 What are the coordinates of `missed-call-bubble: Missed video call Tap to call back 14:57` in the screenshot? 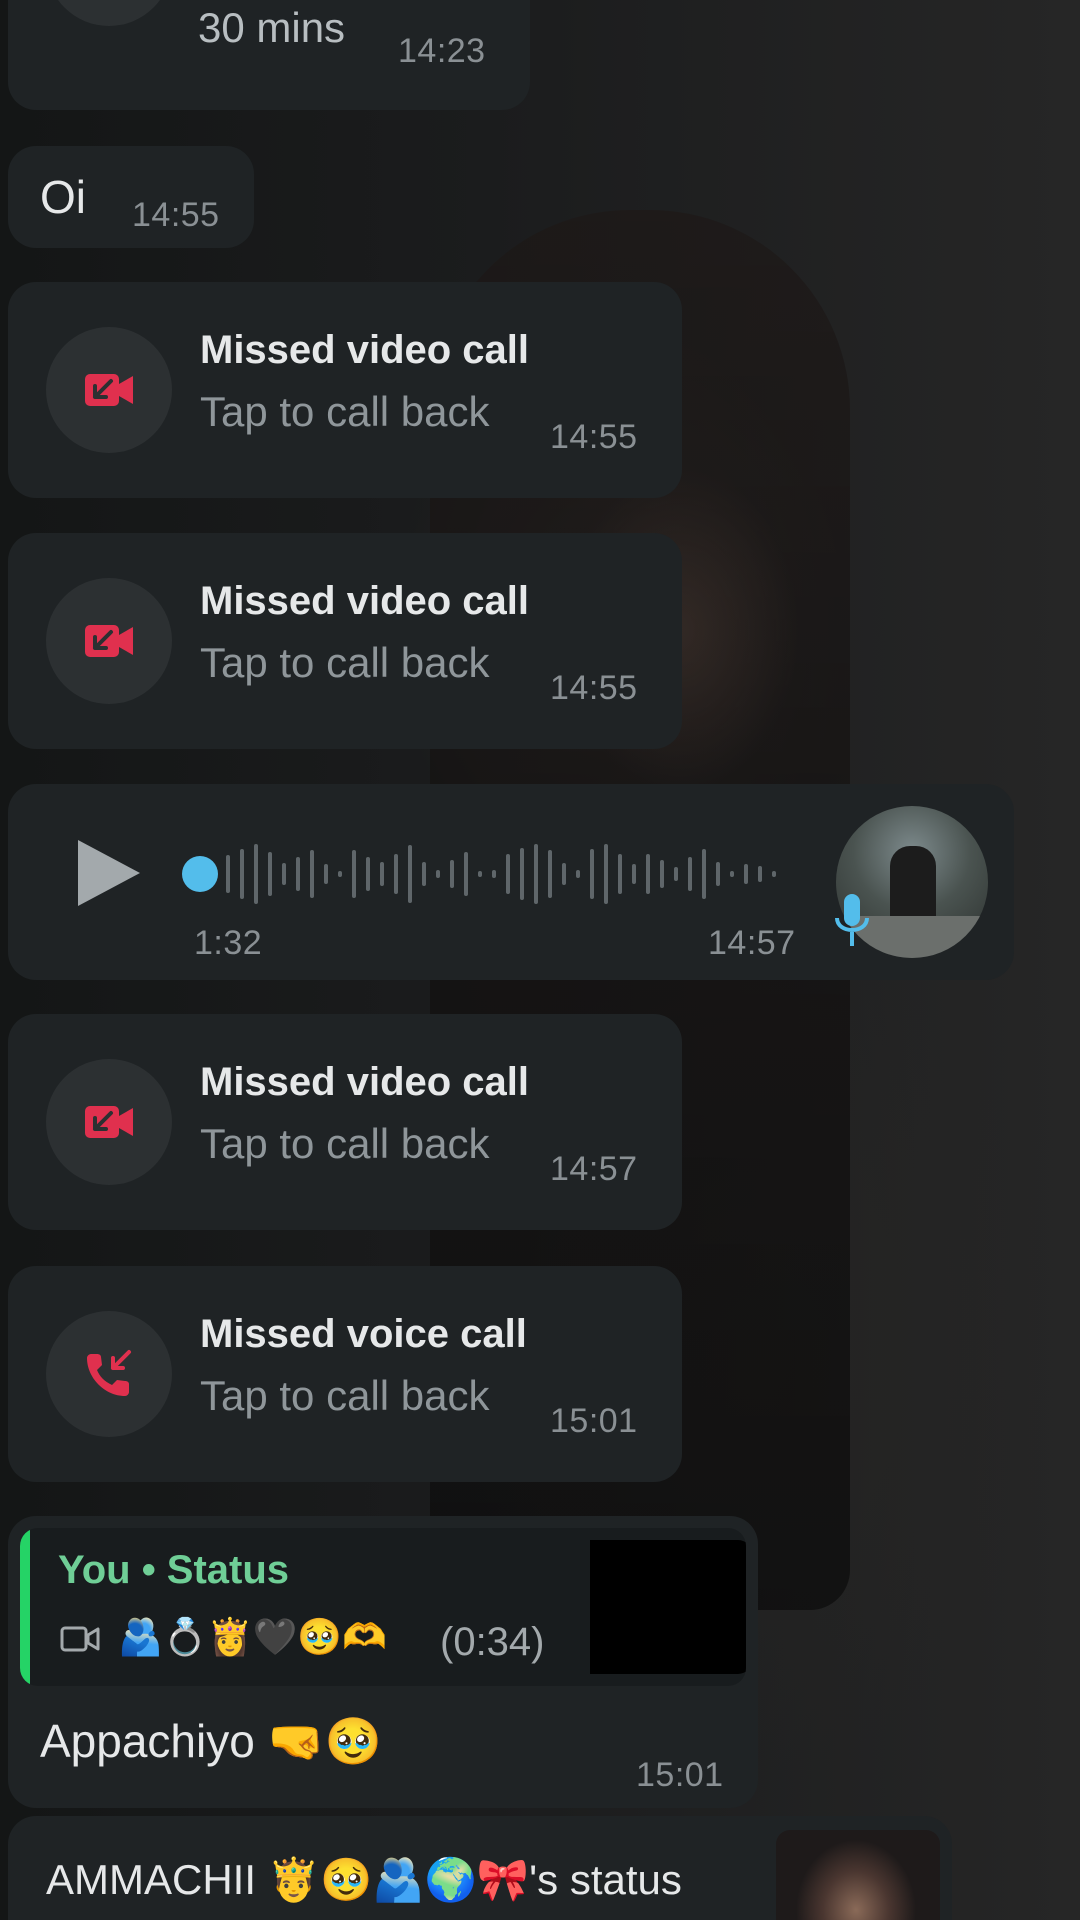 It's located at (345, 1122).